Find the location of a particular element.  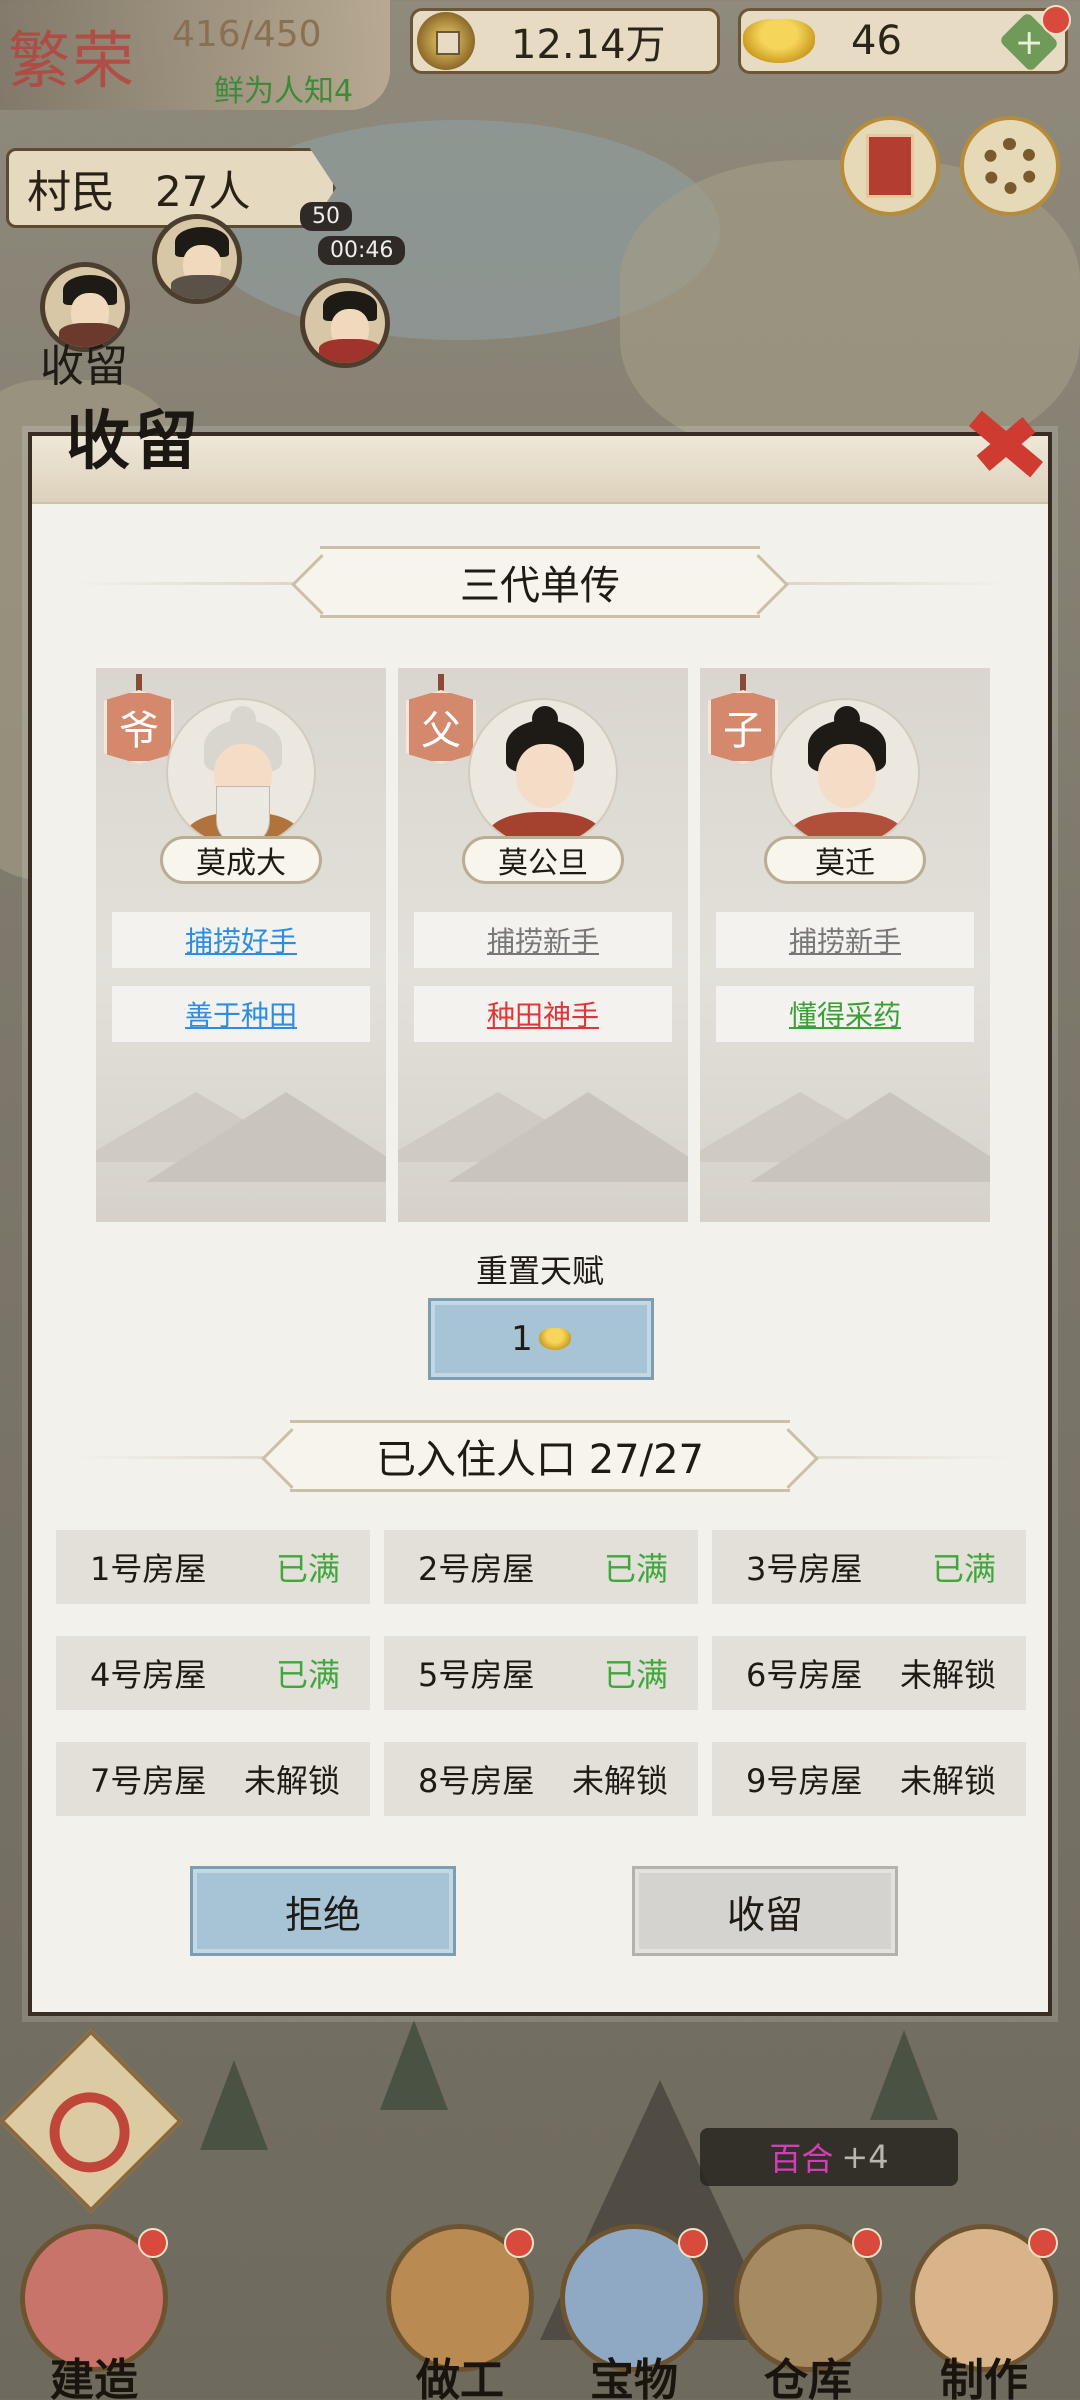

prosperity-panel: 繁荣 416/450 鲜为人知4 is located at coordinates (195, 55).